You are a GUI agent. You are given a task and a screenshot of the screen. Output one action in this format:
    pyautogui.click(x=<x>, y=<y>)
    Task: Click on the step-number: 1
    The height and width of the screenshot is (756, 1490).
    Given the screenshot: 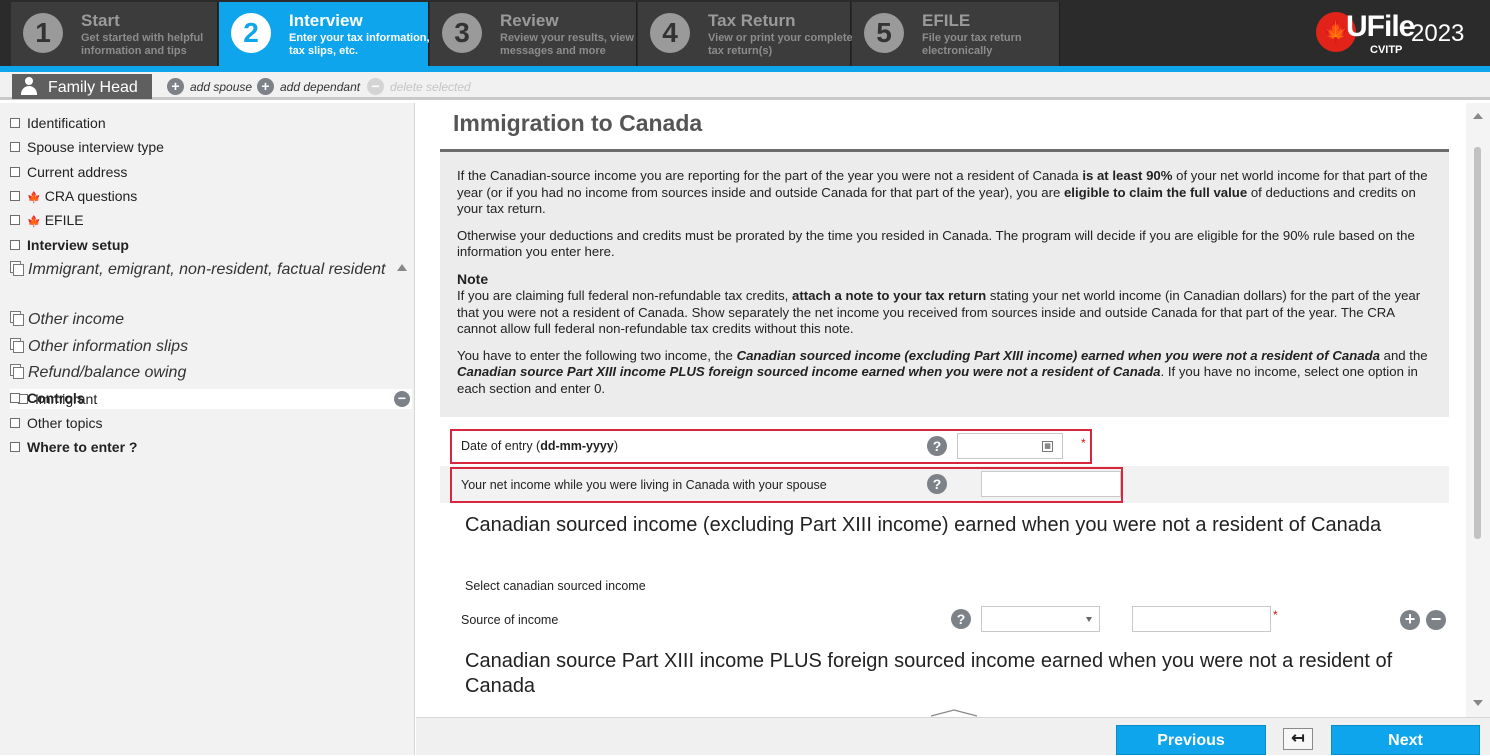 What is the action you would take?
    pyautogui.click(x=43, y=33)
    